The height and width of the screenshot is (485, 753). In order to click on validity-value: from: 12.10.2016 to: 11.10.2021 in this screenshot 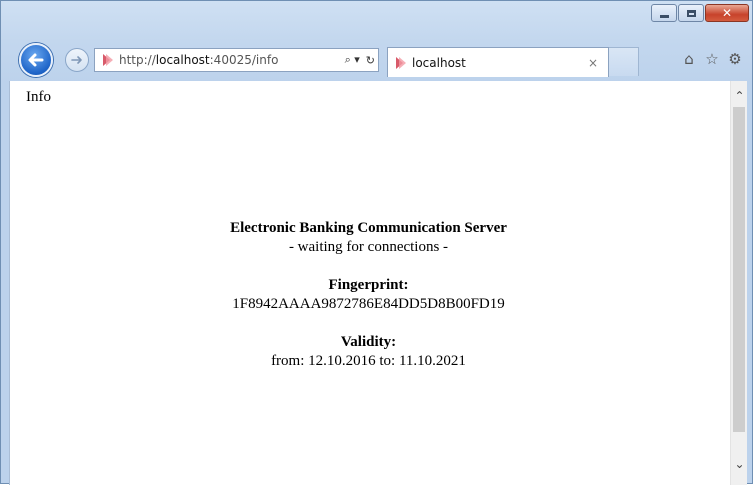, I will do `click(368, 361)`.